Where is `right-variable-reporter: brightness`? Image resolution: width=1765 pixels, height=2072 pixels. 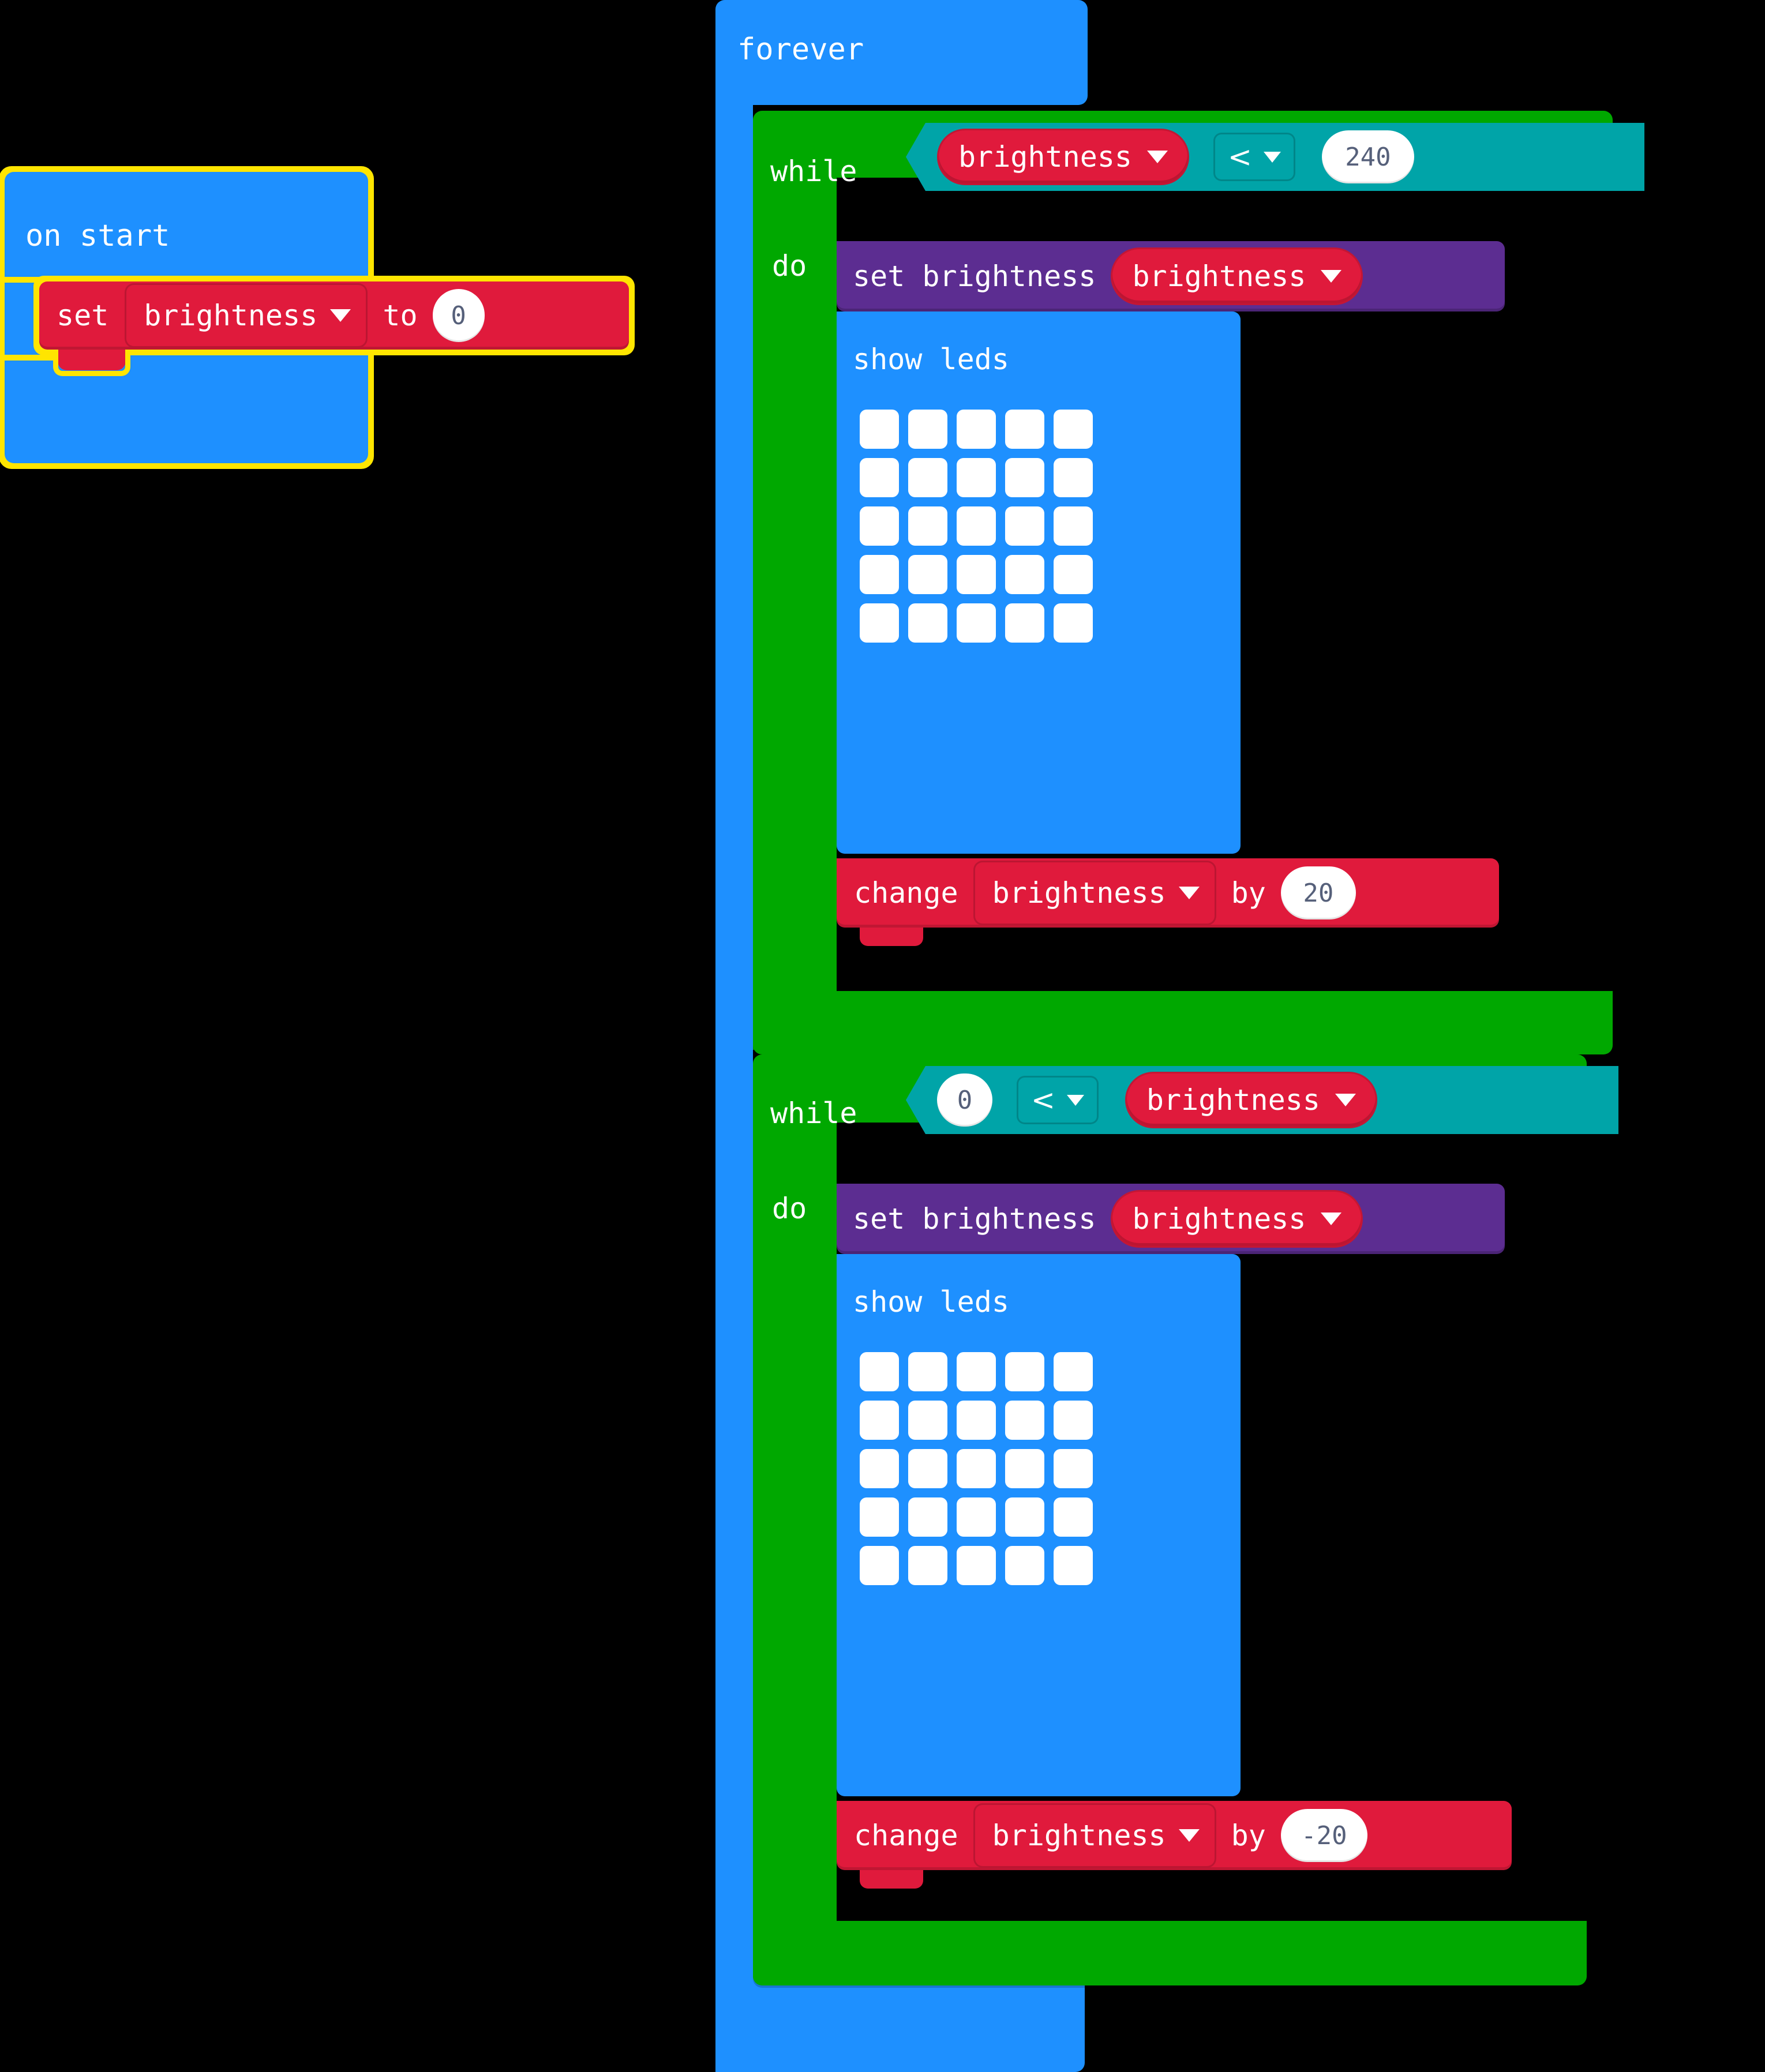
right-variable-reporter: brightness is located at coordinates (1251, 1100).